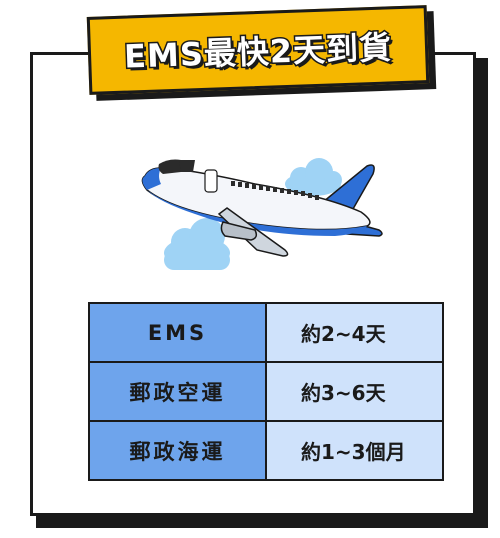 The image size is (500, 538). I want to click on shipping-method: 郵政海運, so click(177, 450).